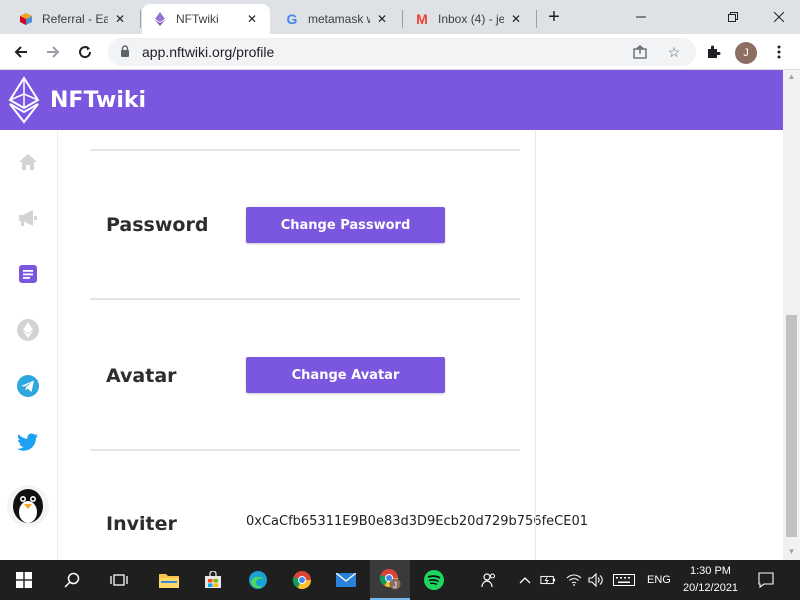  What do you see at coordinates (197, 19) in the screenshot?
I see `tab-title: NFTwiki` at bounding box center [197, 19].